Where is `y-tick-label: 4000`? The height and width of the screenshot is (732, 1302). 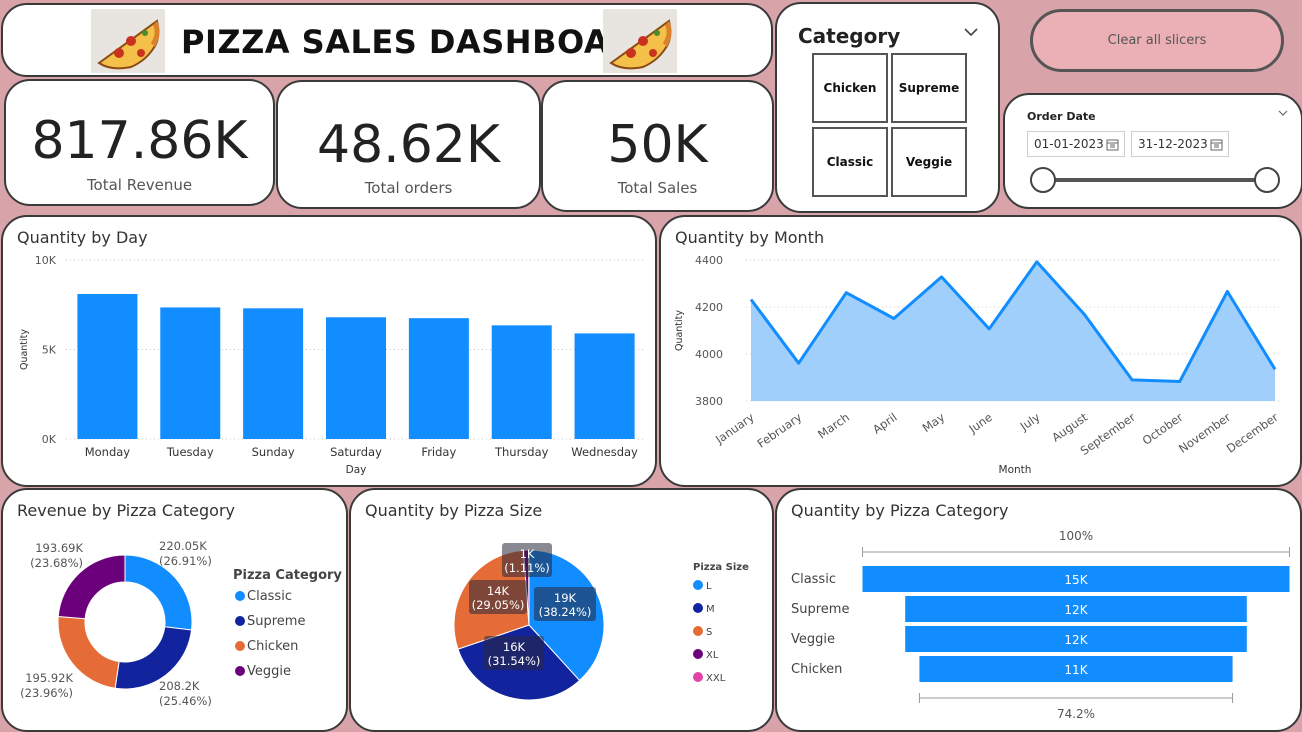
y-tick-label: 4000 is located at coordinates (709, 354).